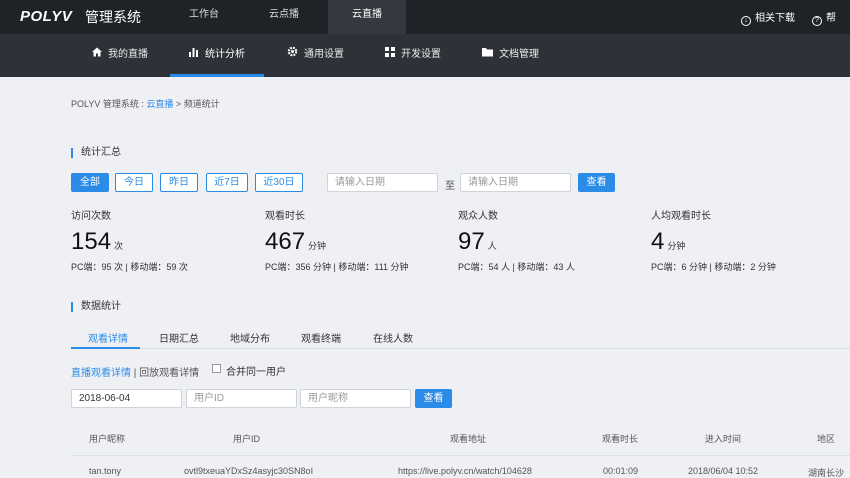 The height and width of the screenshot is (478, 850). I want to click on tab-region: 地域分布, so click(250, 337).